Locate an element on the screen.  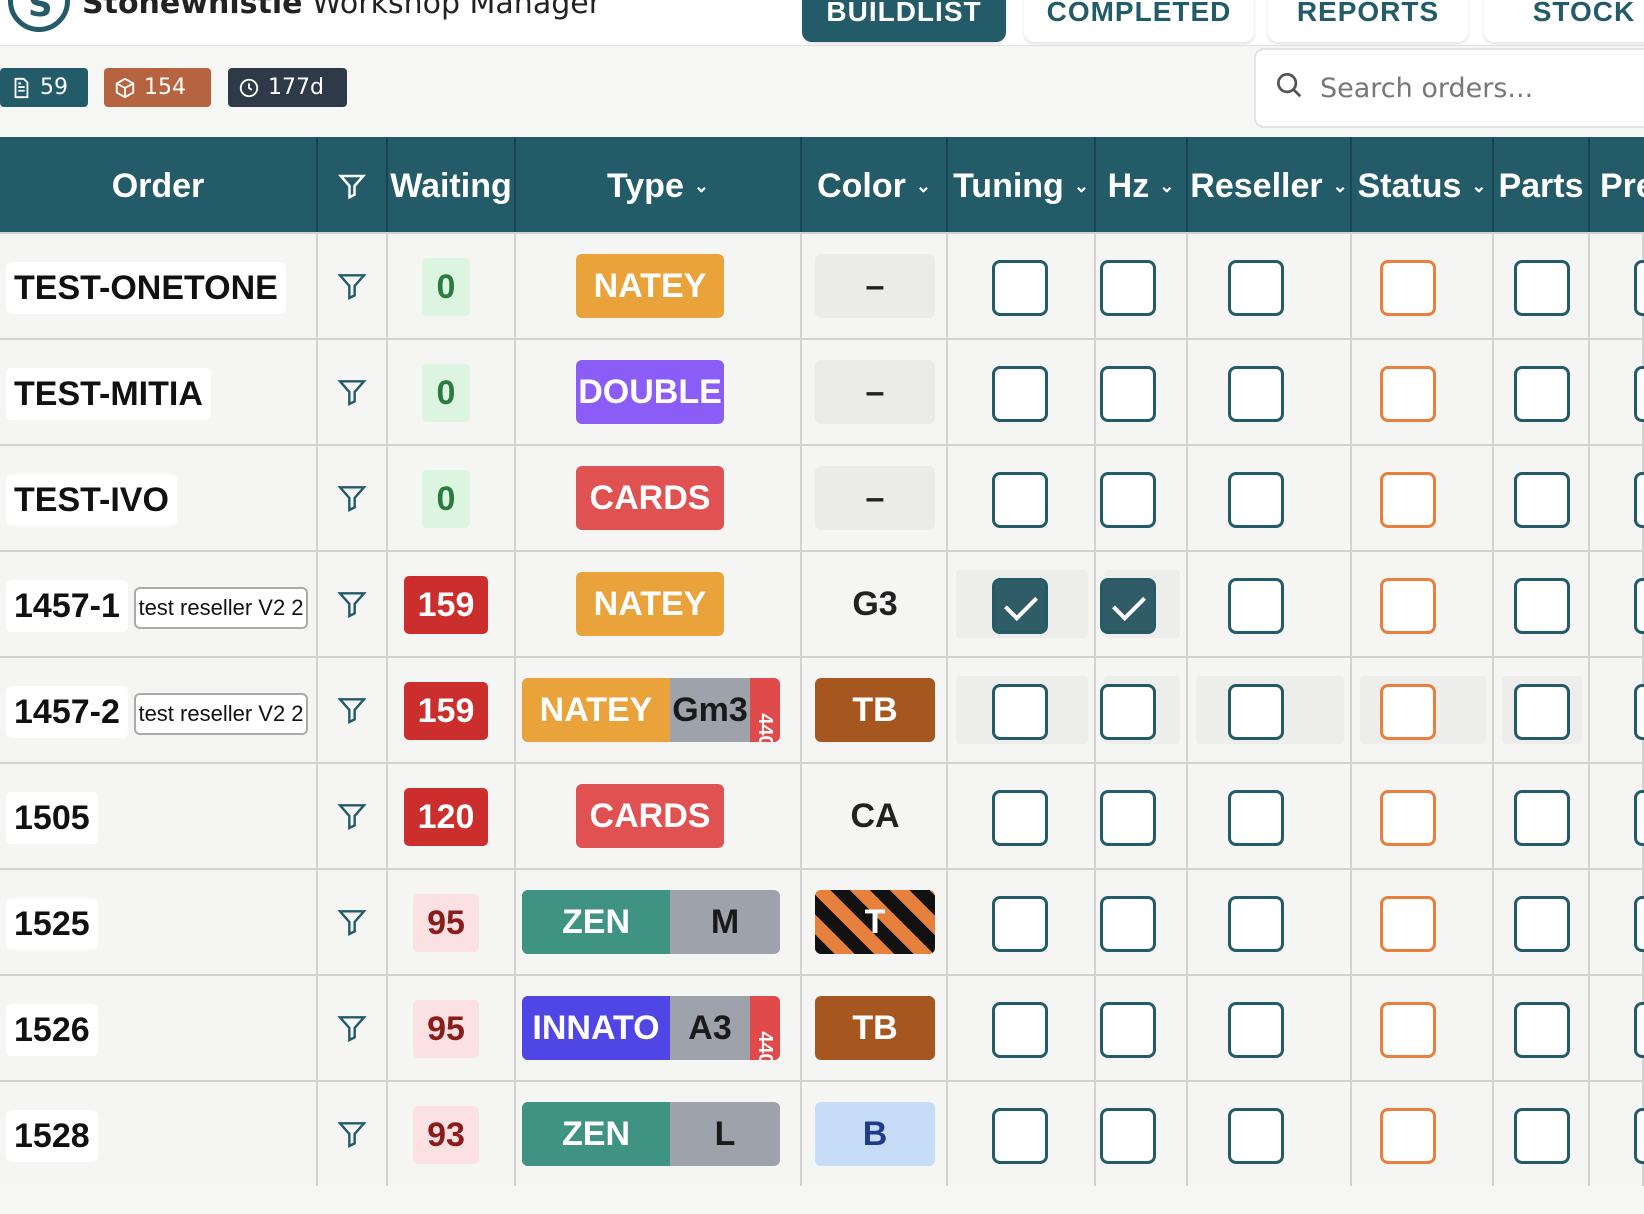
col-type: Type ⌄ is located at coordinates (659, 186).